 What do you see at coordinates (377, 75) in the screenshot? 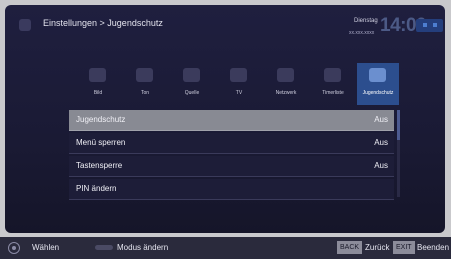
I see `parental-lock-icon` at bounding box center [377, 75].